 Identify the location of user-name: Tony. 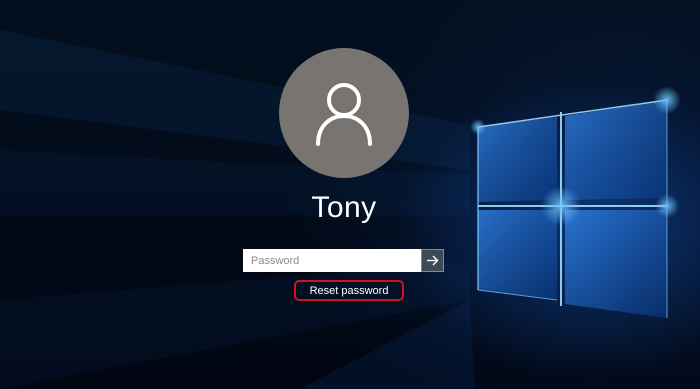
(344, 207).